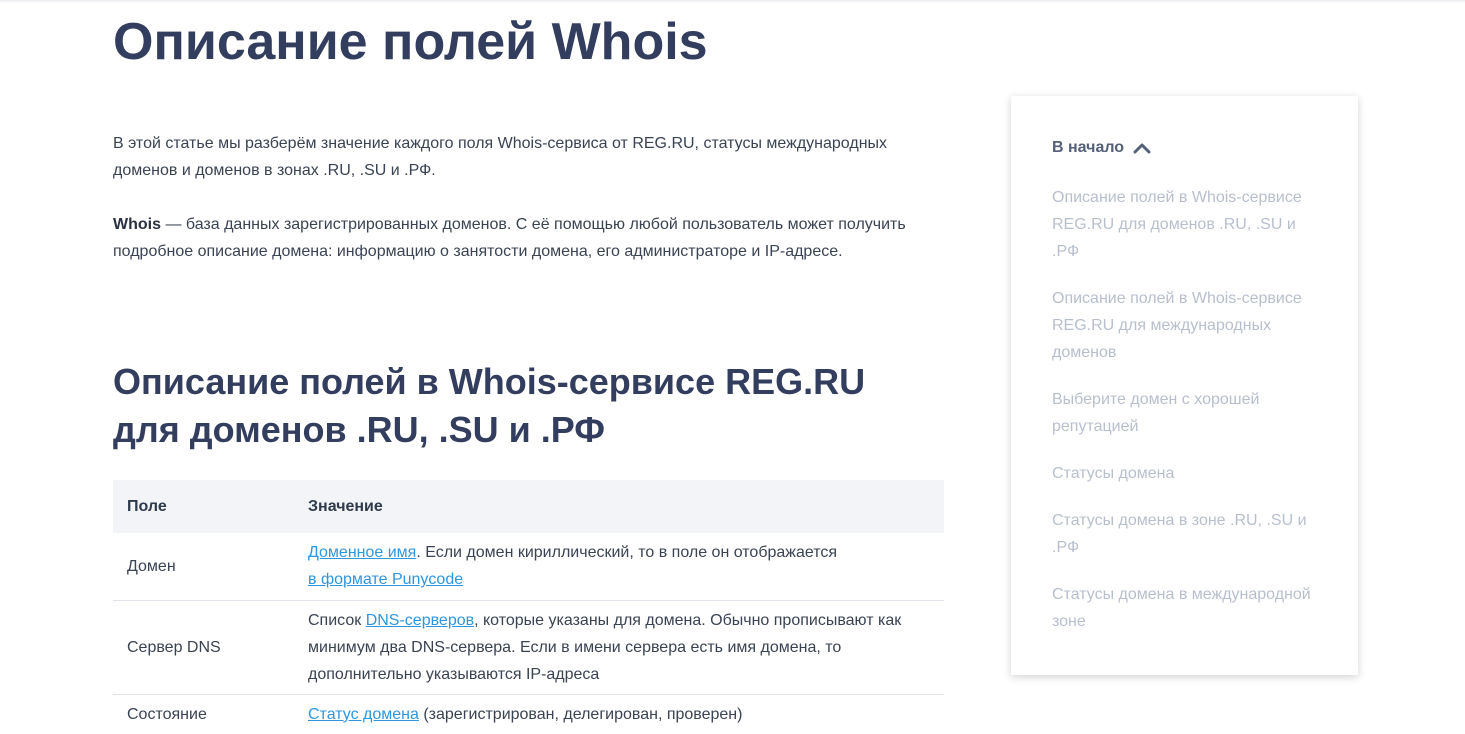  I want to click on toc-item: Статусы домена, so click(1189, 473).